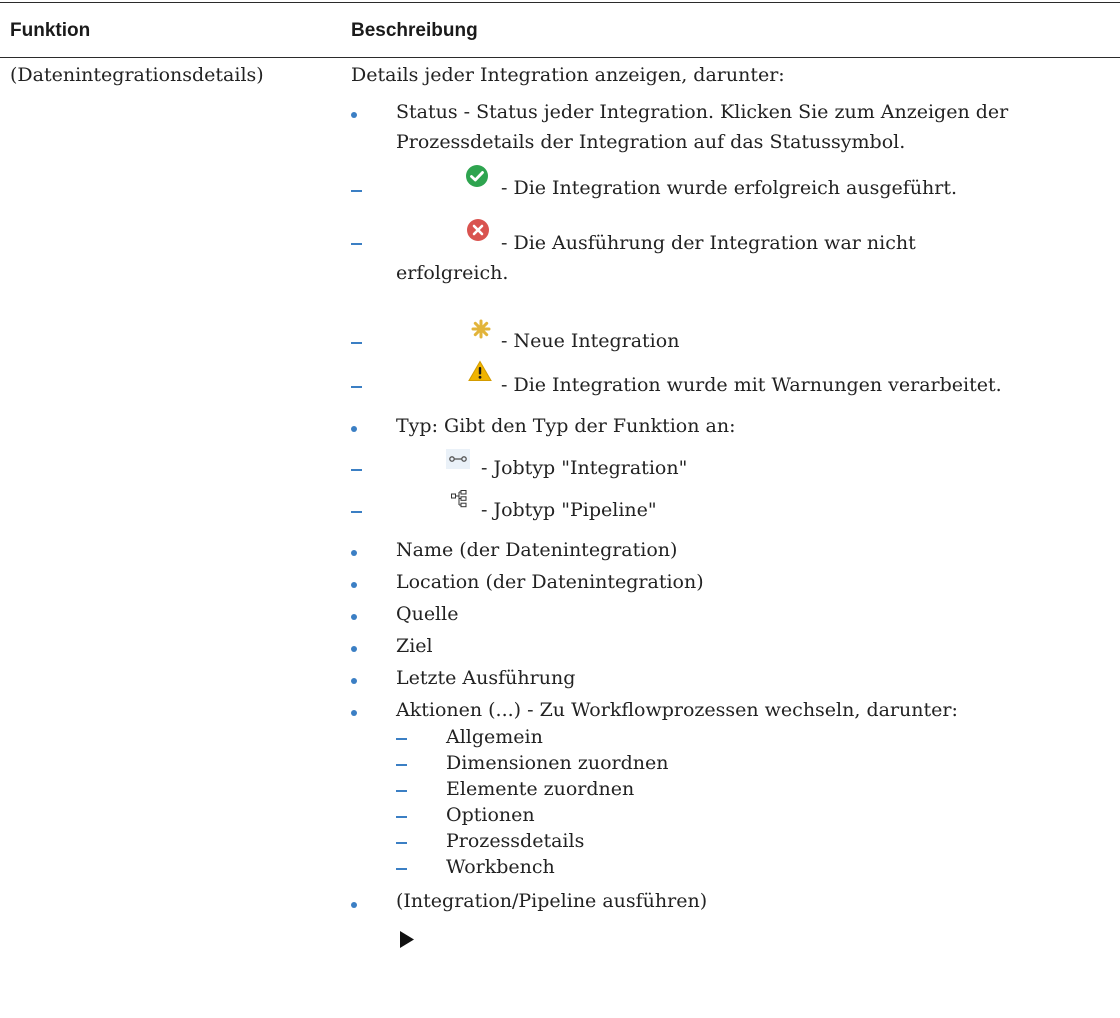  What do you see at coordinates (459, 499) in the screenshot?
I see `pipeline-job-icon` at bounding box center [459, 499].